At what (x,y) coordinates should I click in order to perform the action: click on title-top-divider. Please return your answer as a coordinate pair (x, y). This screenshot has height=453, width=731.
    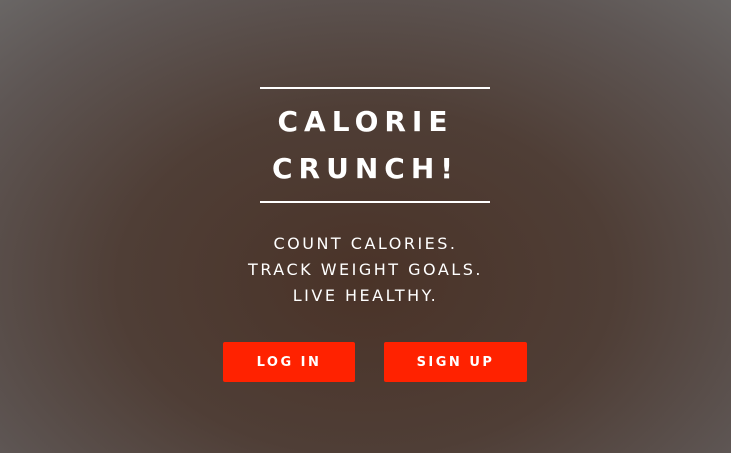
    Looking at the image, I should click on (375, 88).